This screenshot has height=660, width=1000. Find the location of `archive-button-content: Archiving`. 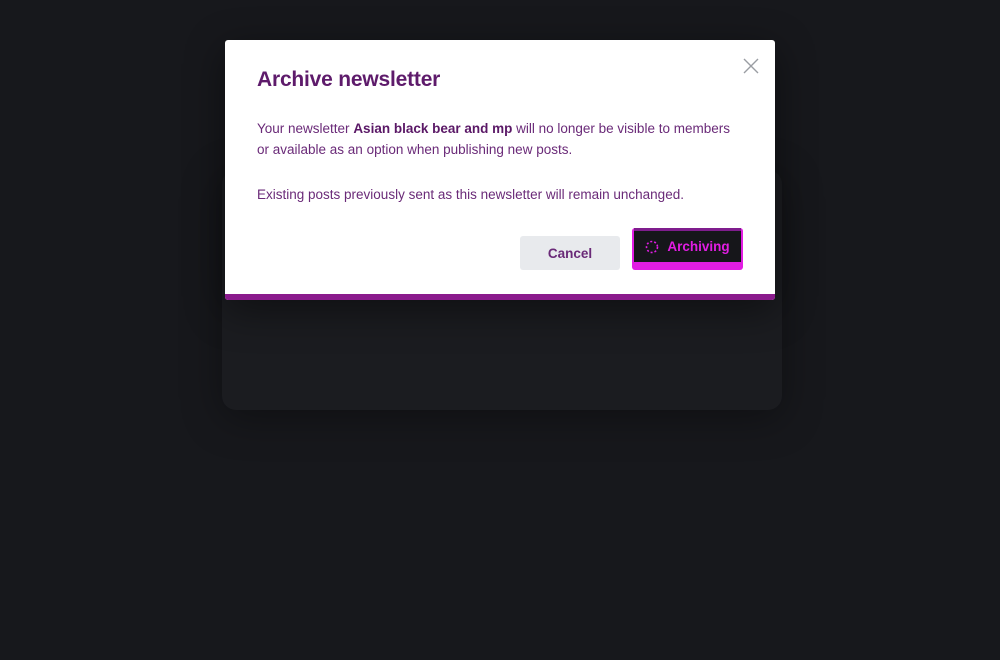

archive-button-content: Archiving is located at coordinates (687, 245).